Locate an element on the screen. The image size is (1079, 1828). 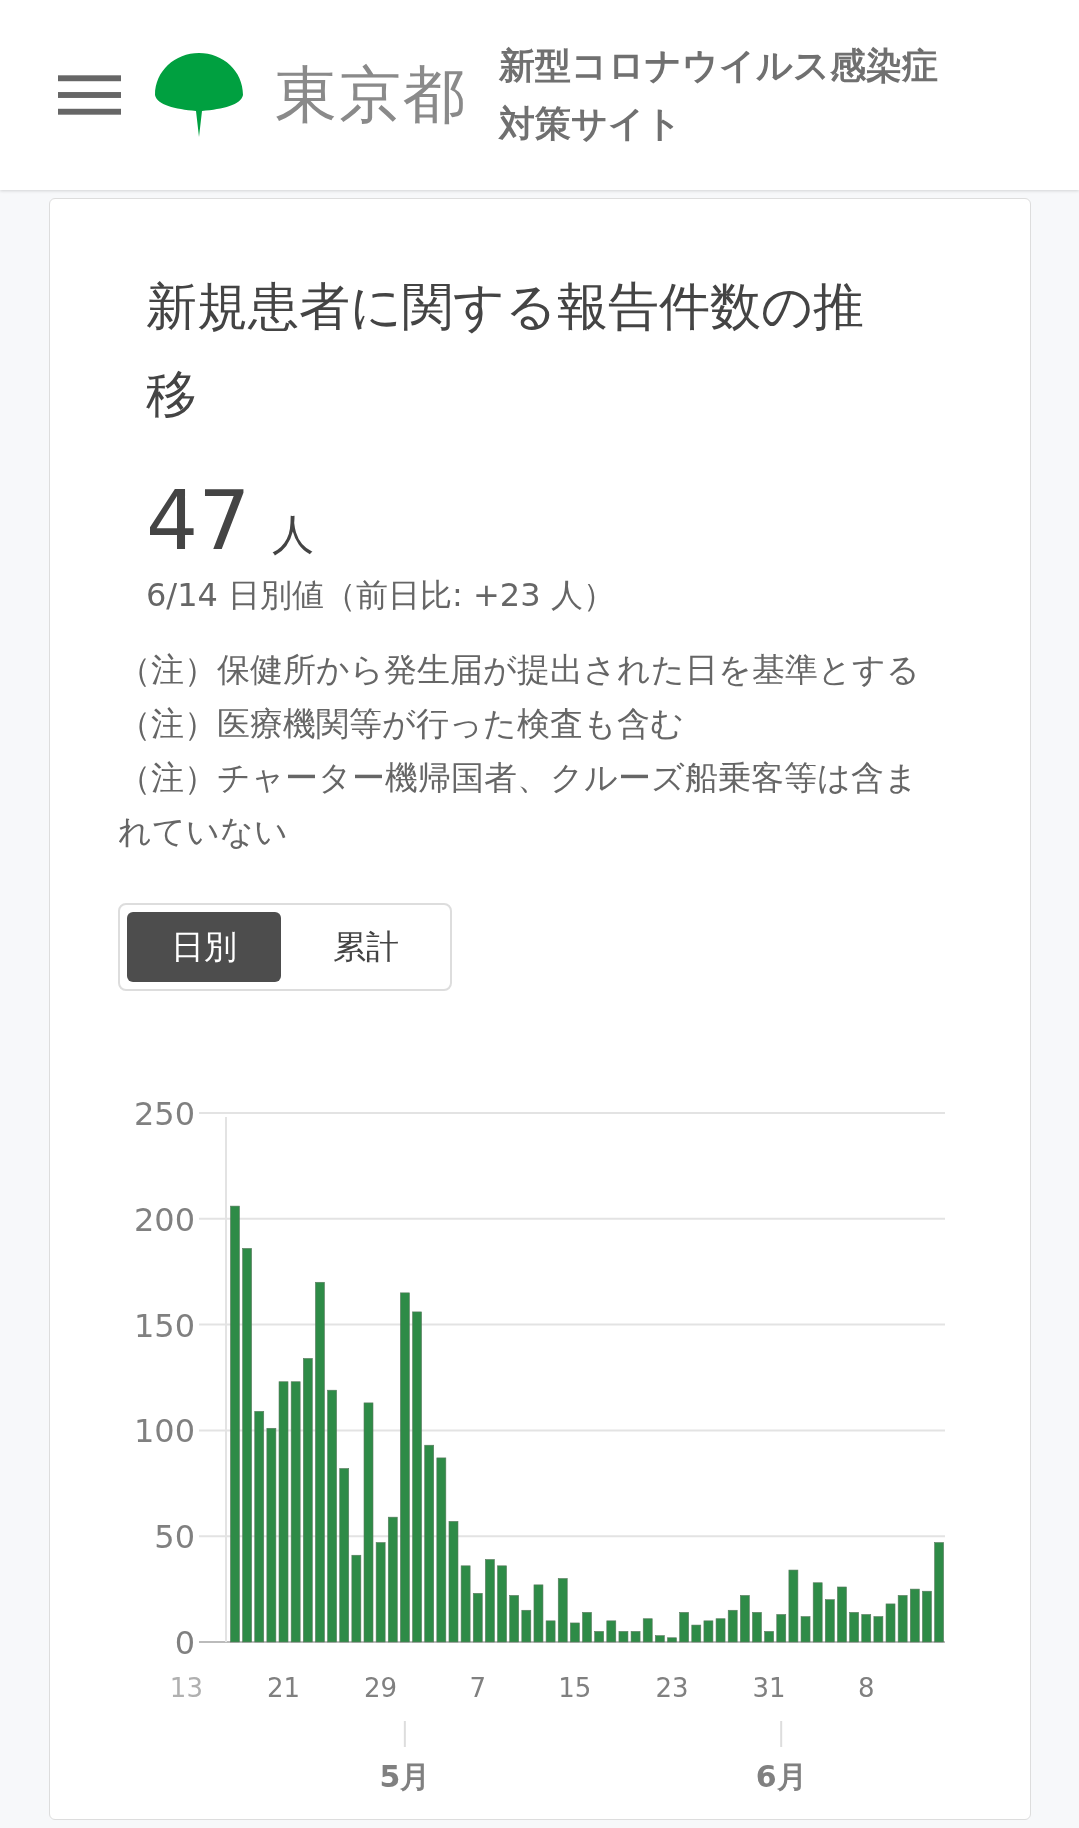
x-axis-label: 29 is located at coordinates (381, 1688).